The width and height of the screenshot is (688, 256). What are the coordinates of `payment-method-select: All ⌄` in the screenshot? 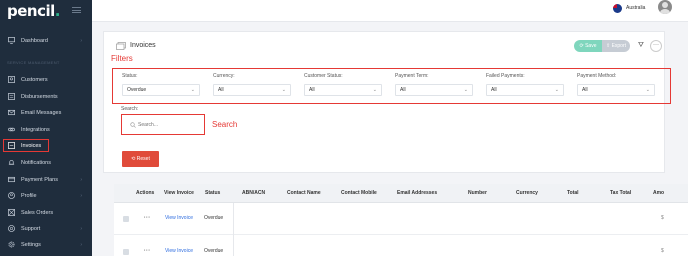 It's located at (616, 90).